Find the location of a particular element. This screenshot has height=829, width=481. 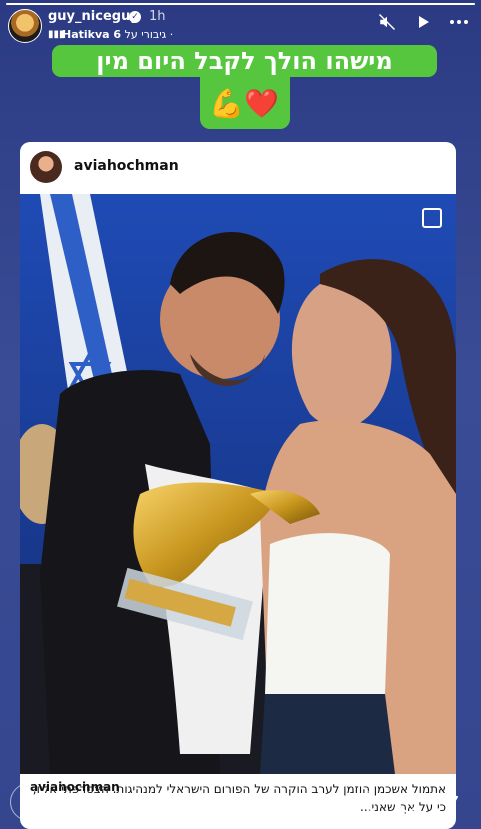

post-username: aviahochman is located at coordinates (126, 166).